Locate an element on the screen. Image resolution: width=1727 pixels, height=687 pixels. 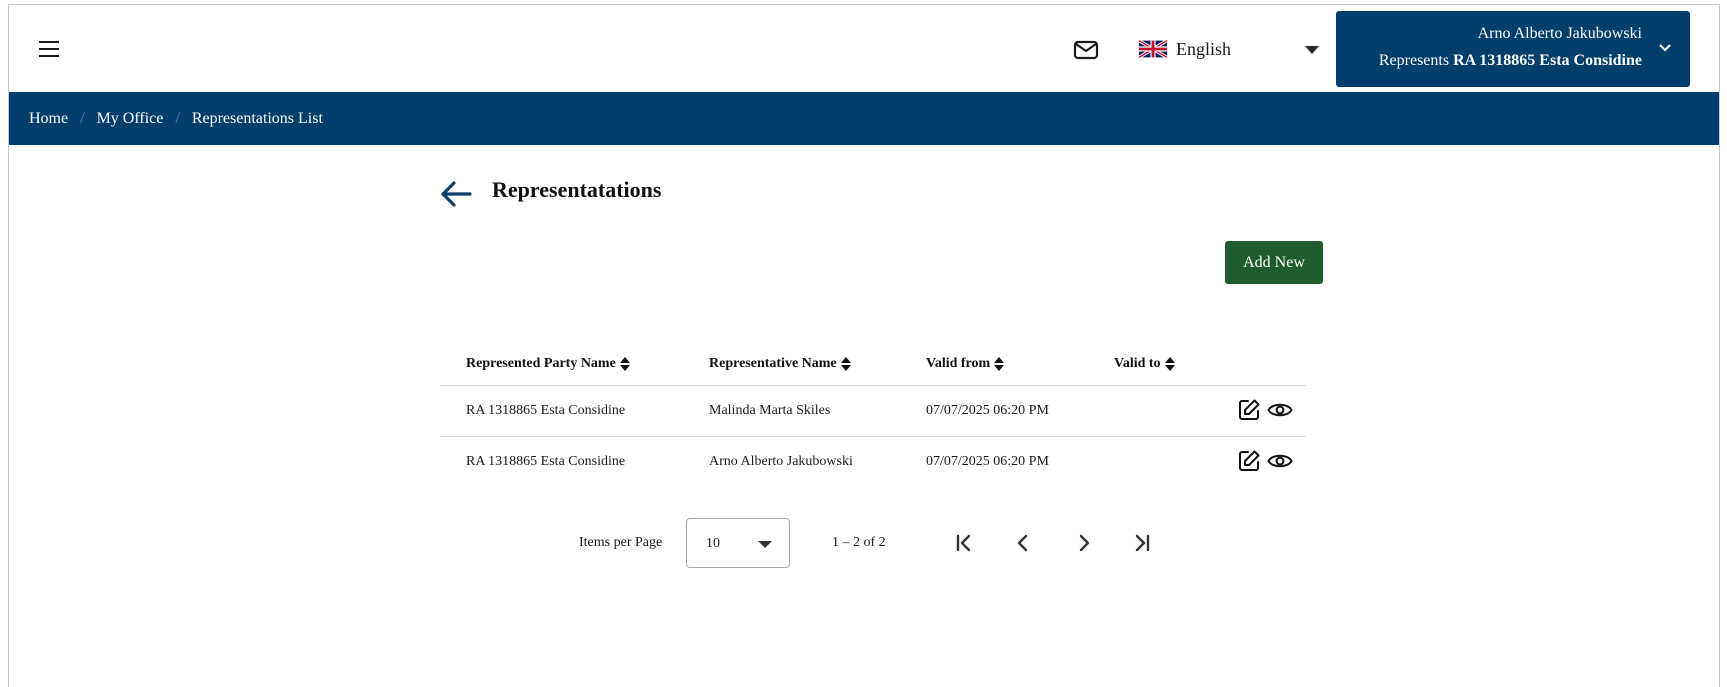
items-per-page-select: 10 is located at coordinates (738, 543).